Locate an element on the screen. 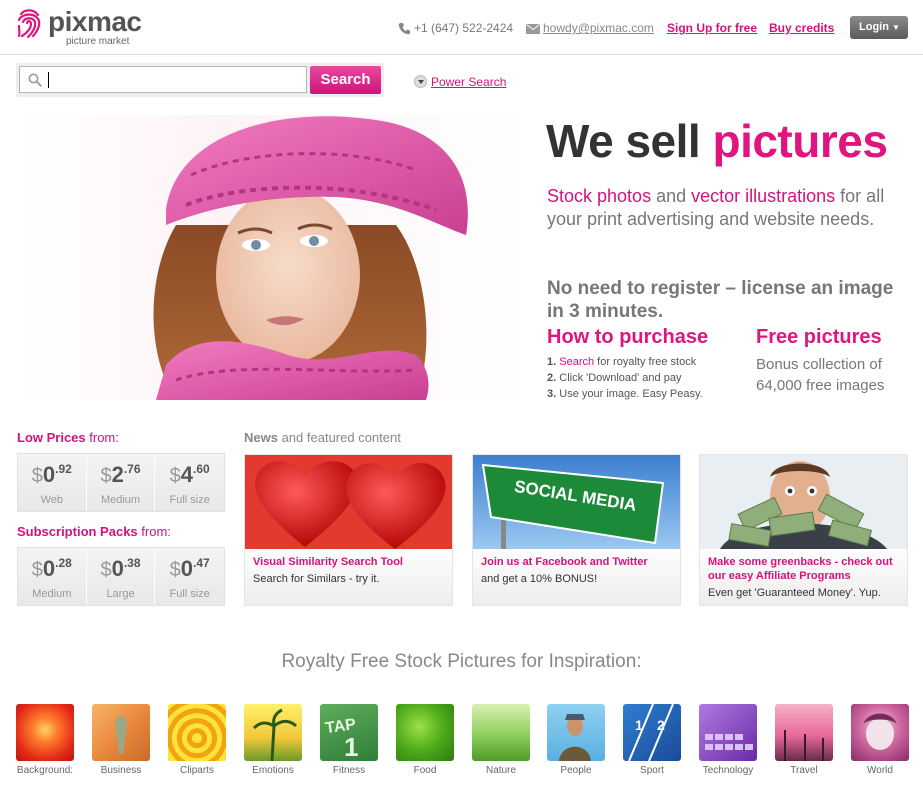  cliparts-thumbnail is located at coordinates (197, 732).